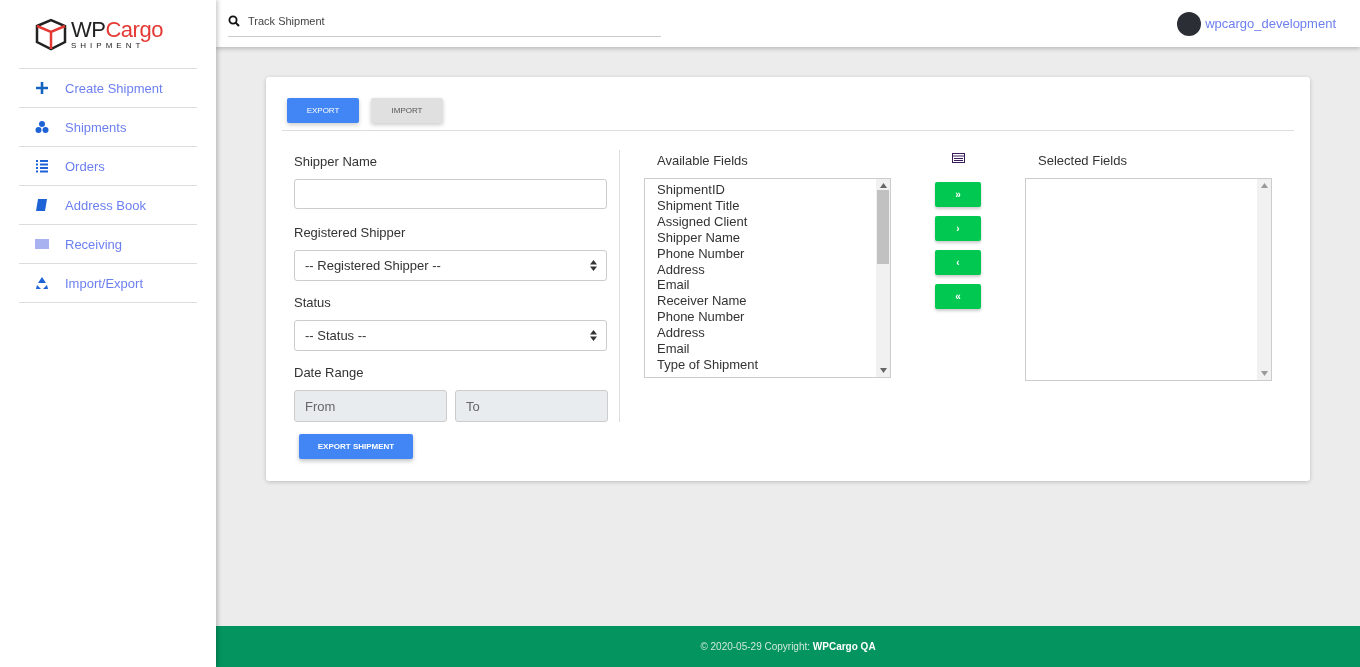 This screenshot has height=667, width=1360. What do you see at coordinates (760, 364) in the screenshot?
I see `list-option: Type of Shipment` at bounding box center [760, 364].